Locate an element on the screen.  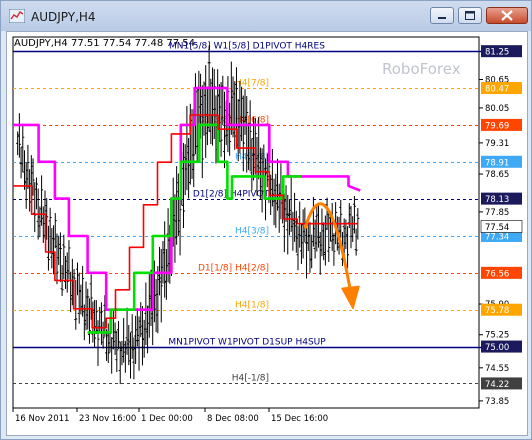
current-price-label: 77.54 is located at coordinates (497, 228).